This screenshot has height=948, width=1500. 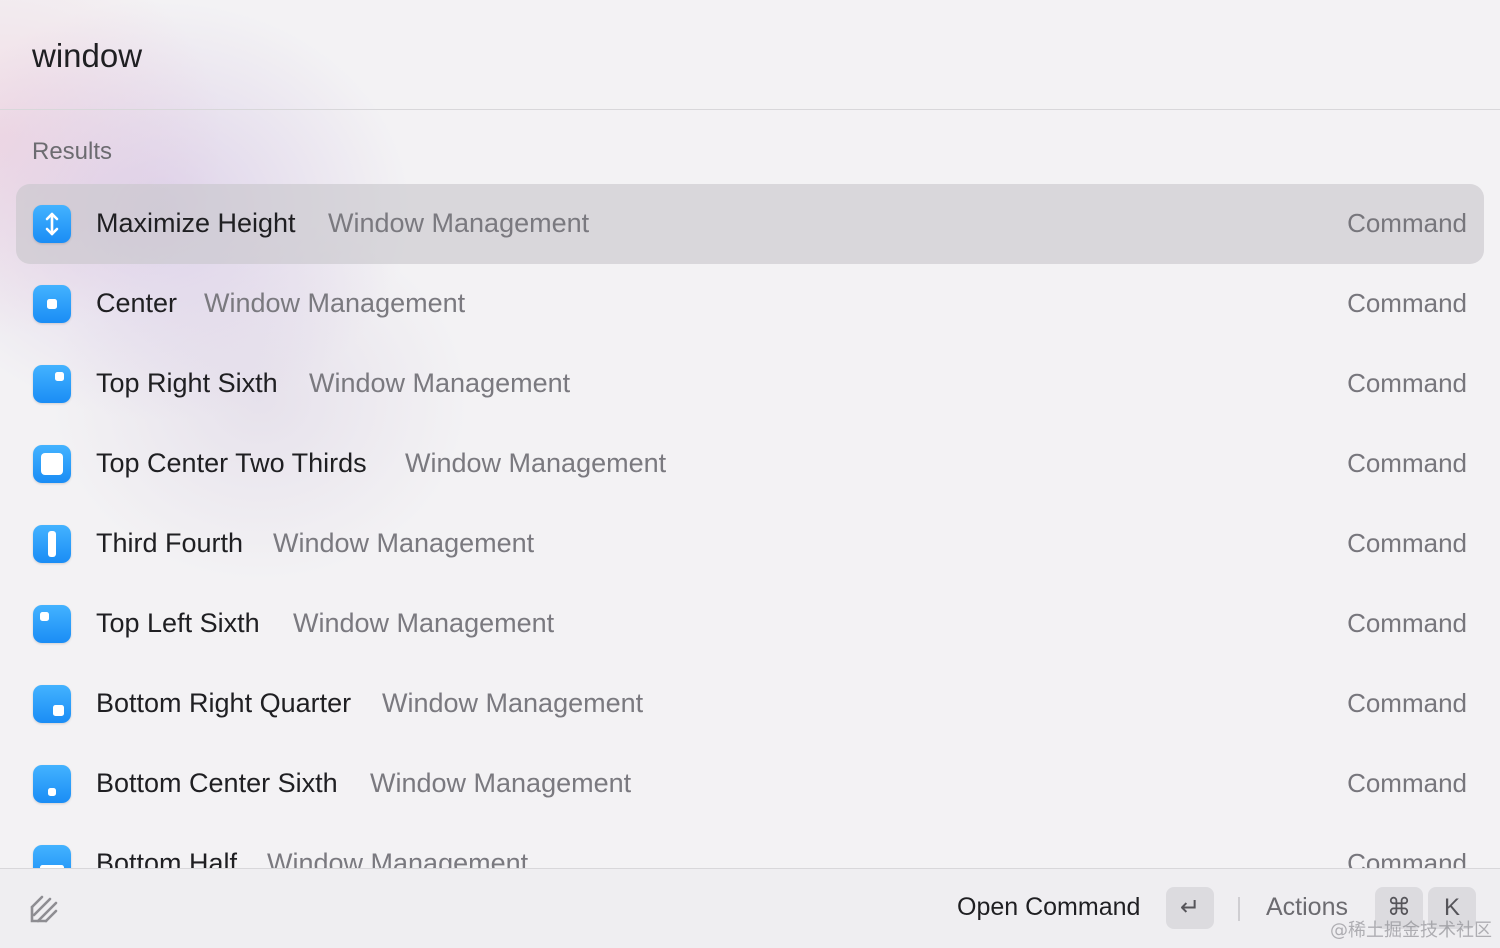 I want to click on return-key-icon: ↵, so click(x=1190, y=908).